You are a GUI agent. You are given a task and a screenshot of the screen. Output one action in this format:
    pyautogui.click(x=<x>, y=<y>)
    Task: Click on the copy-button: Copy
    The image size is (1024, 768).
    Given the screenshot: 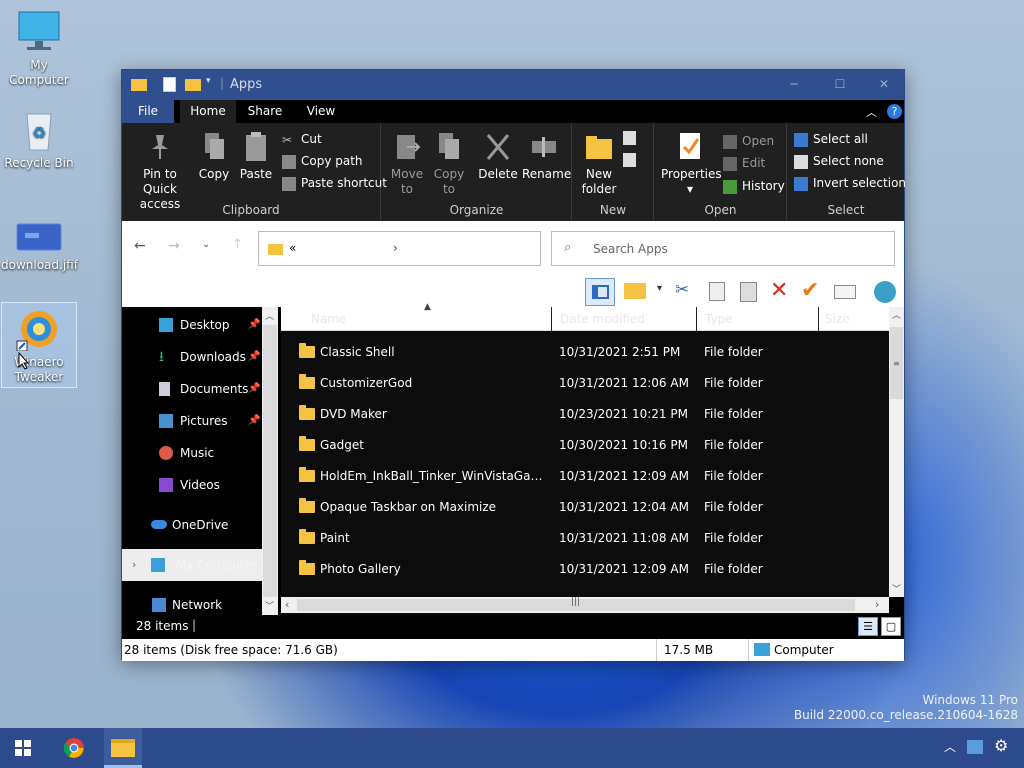 What is the action you would take?
    pyautogui.click(x=214, y=156)
    